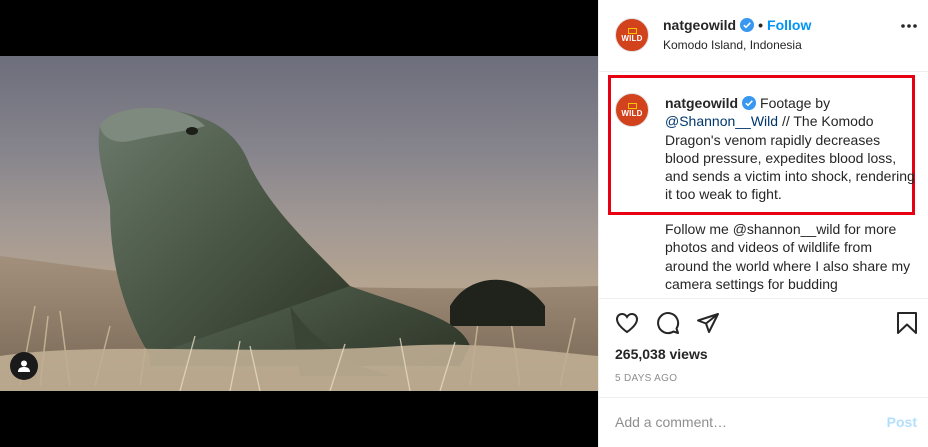  I want to click on follow-mention-link: @shannon__wild, so click(787, 229).